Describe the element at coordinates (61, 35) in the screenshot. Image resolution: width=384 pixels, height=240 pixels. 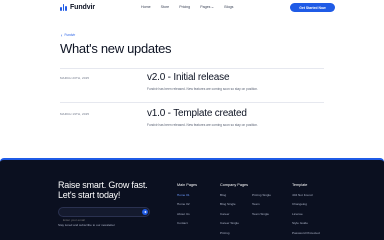
I see `chevron-left-icon` at that location.